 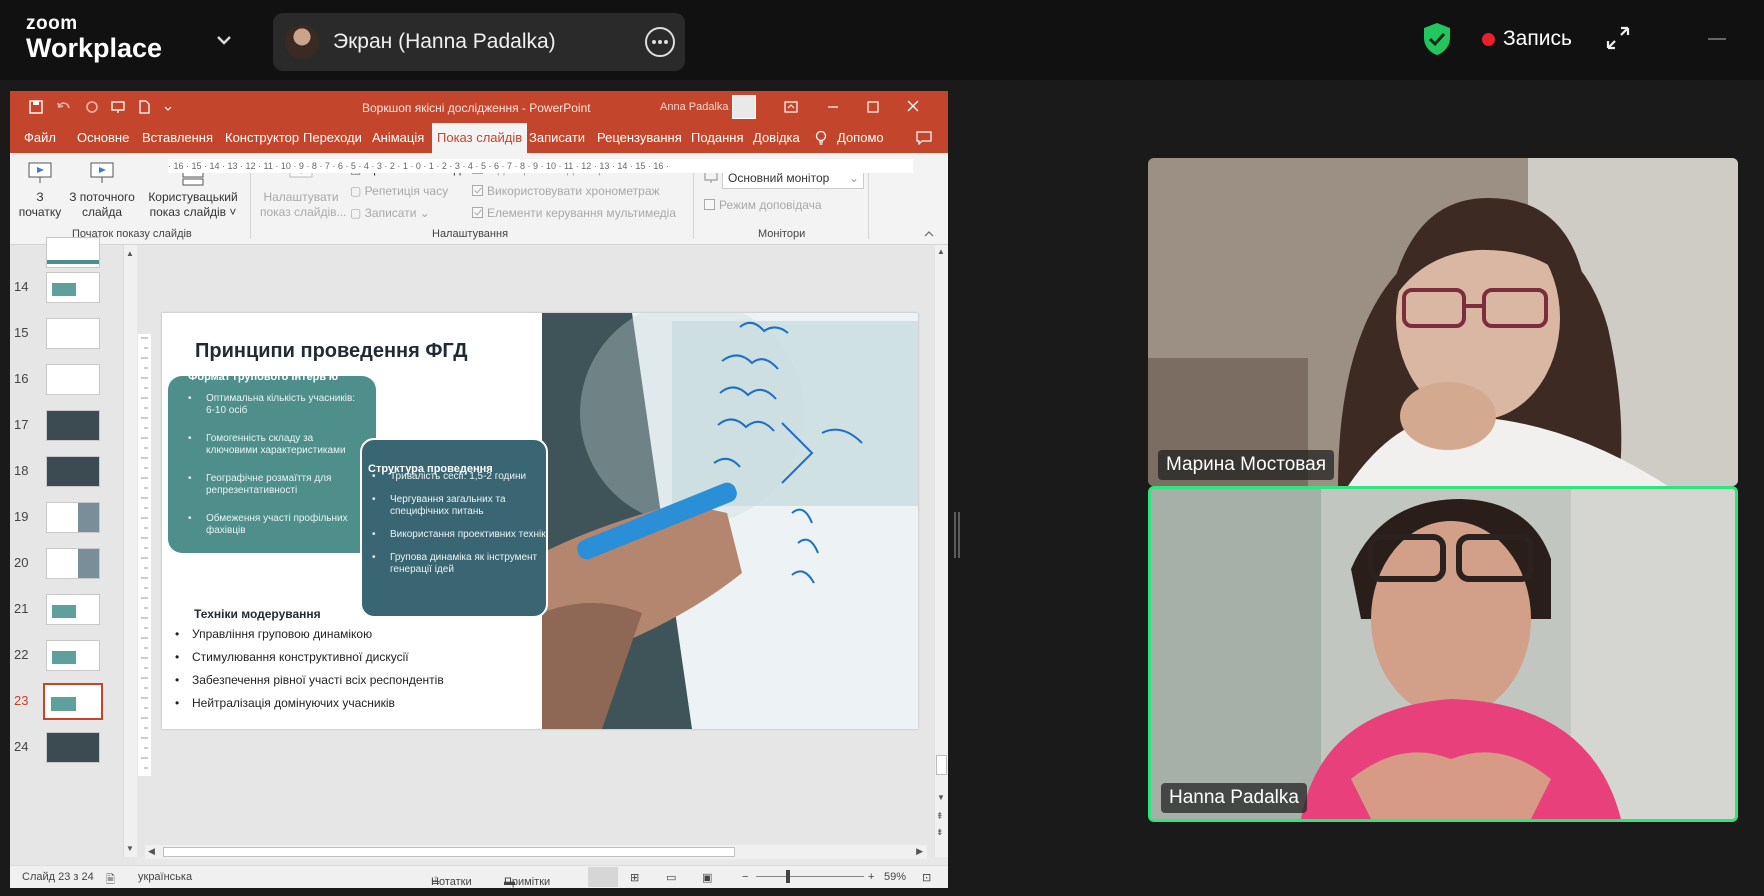 I want to click on tab-record: Записати, so click(x=557, y=138).